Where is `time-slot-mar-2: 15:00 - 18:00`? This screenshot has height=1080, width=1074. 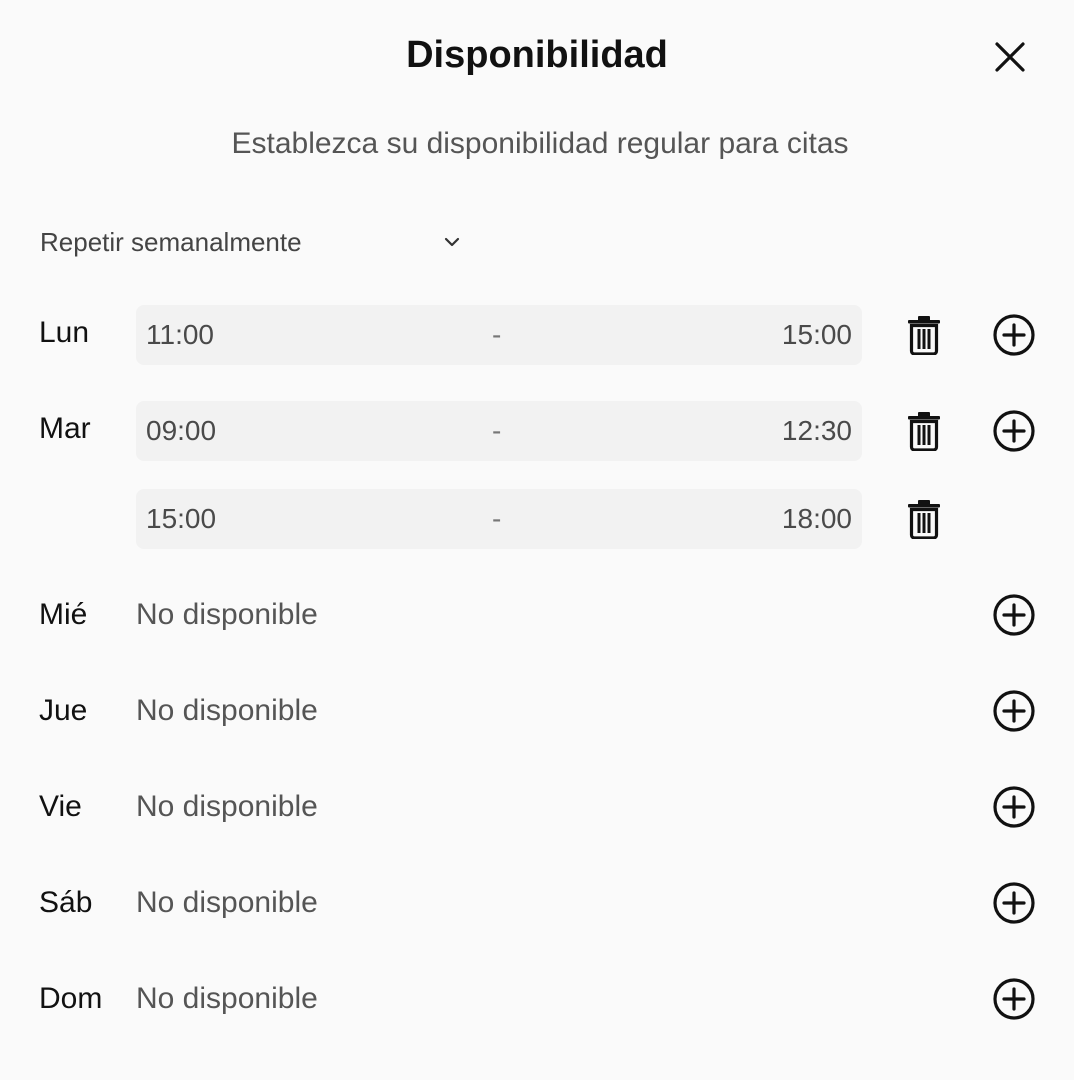 time-slot-mar-2: 15:00 - 18:00 is located at coordinates (499, 519).